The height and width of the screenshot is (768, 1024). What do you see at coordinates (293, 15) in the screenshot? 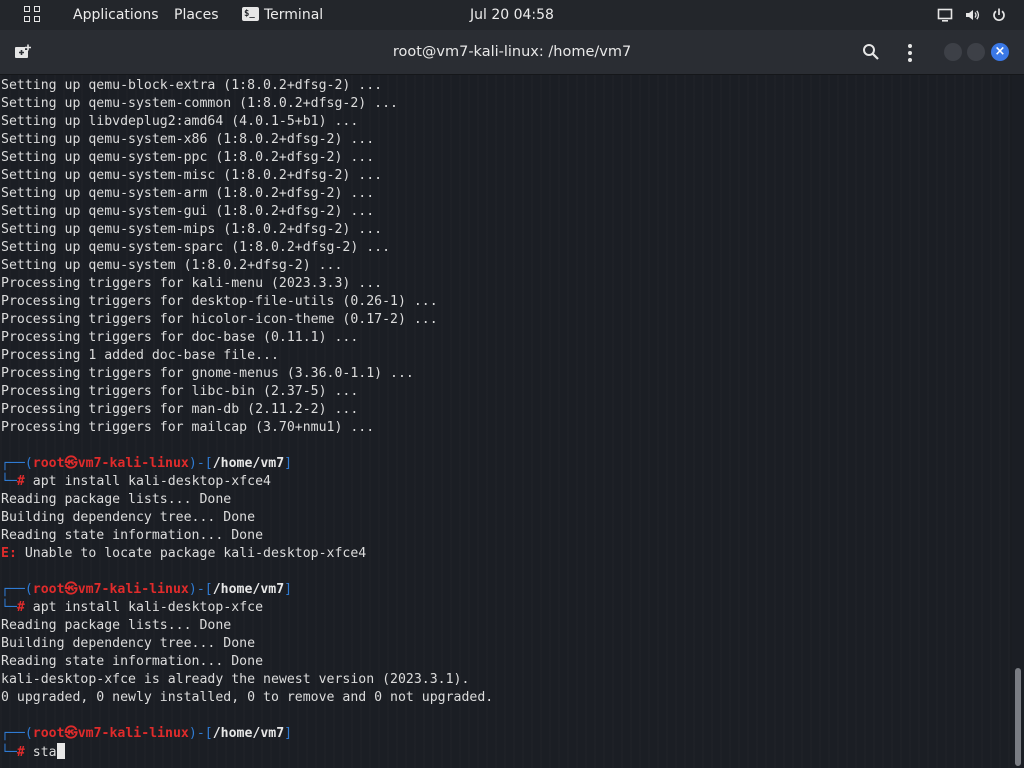
I see `terminal-app-menu: Terminal` at bounding box center [293, 15].